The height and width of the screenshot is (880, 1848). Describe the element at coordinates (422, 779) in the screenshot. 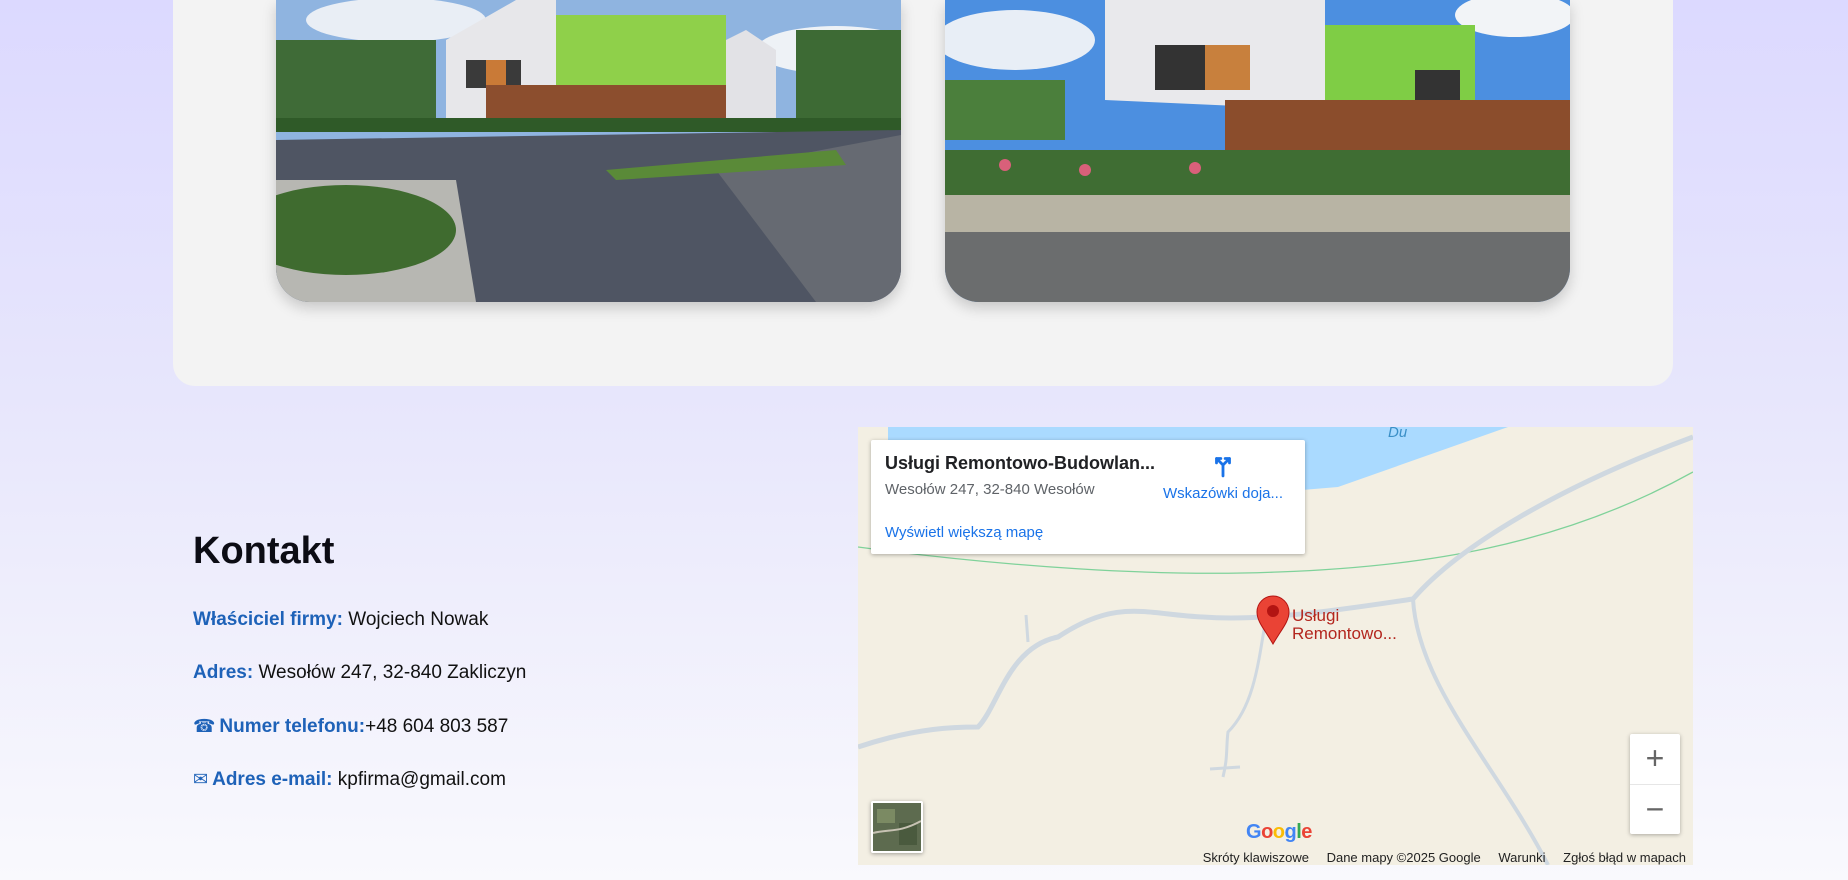

I see `email-value: kpfirma@gmail.com` at that location.